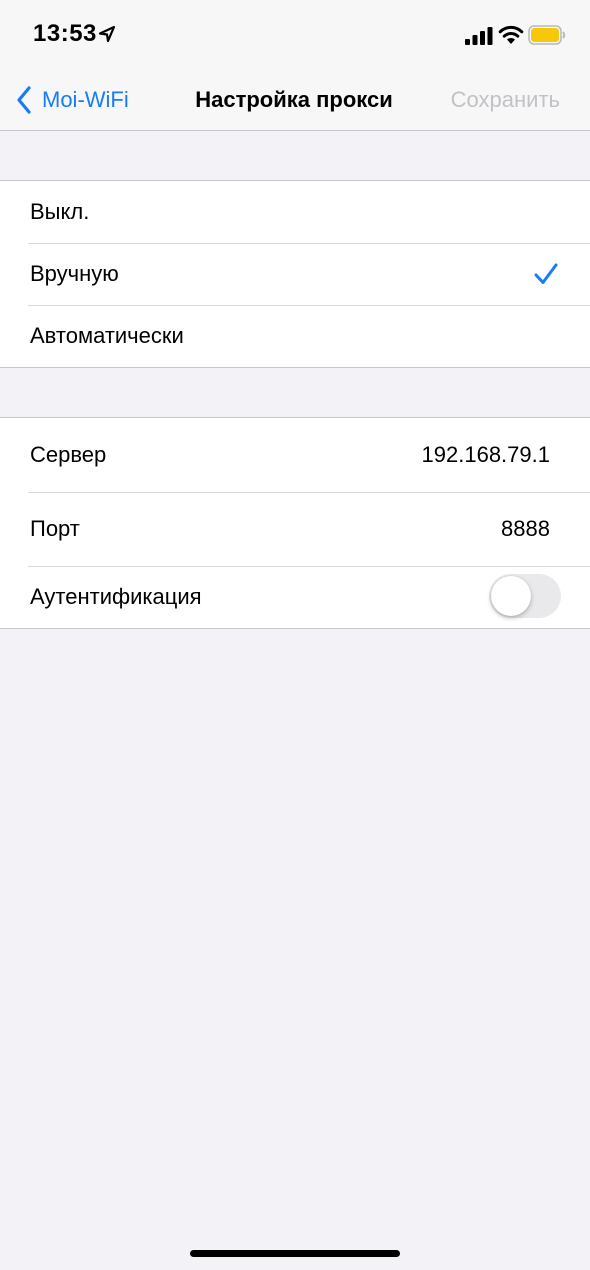  What do you see at coordinates (511, 596) in the screenshot?
I see `toggle-knob` at bounding box center [511, 596].